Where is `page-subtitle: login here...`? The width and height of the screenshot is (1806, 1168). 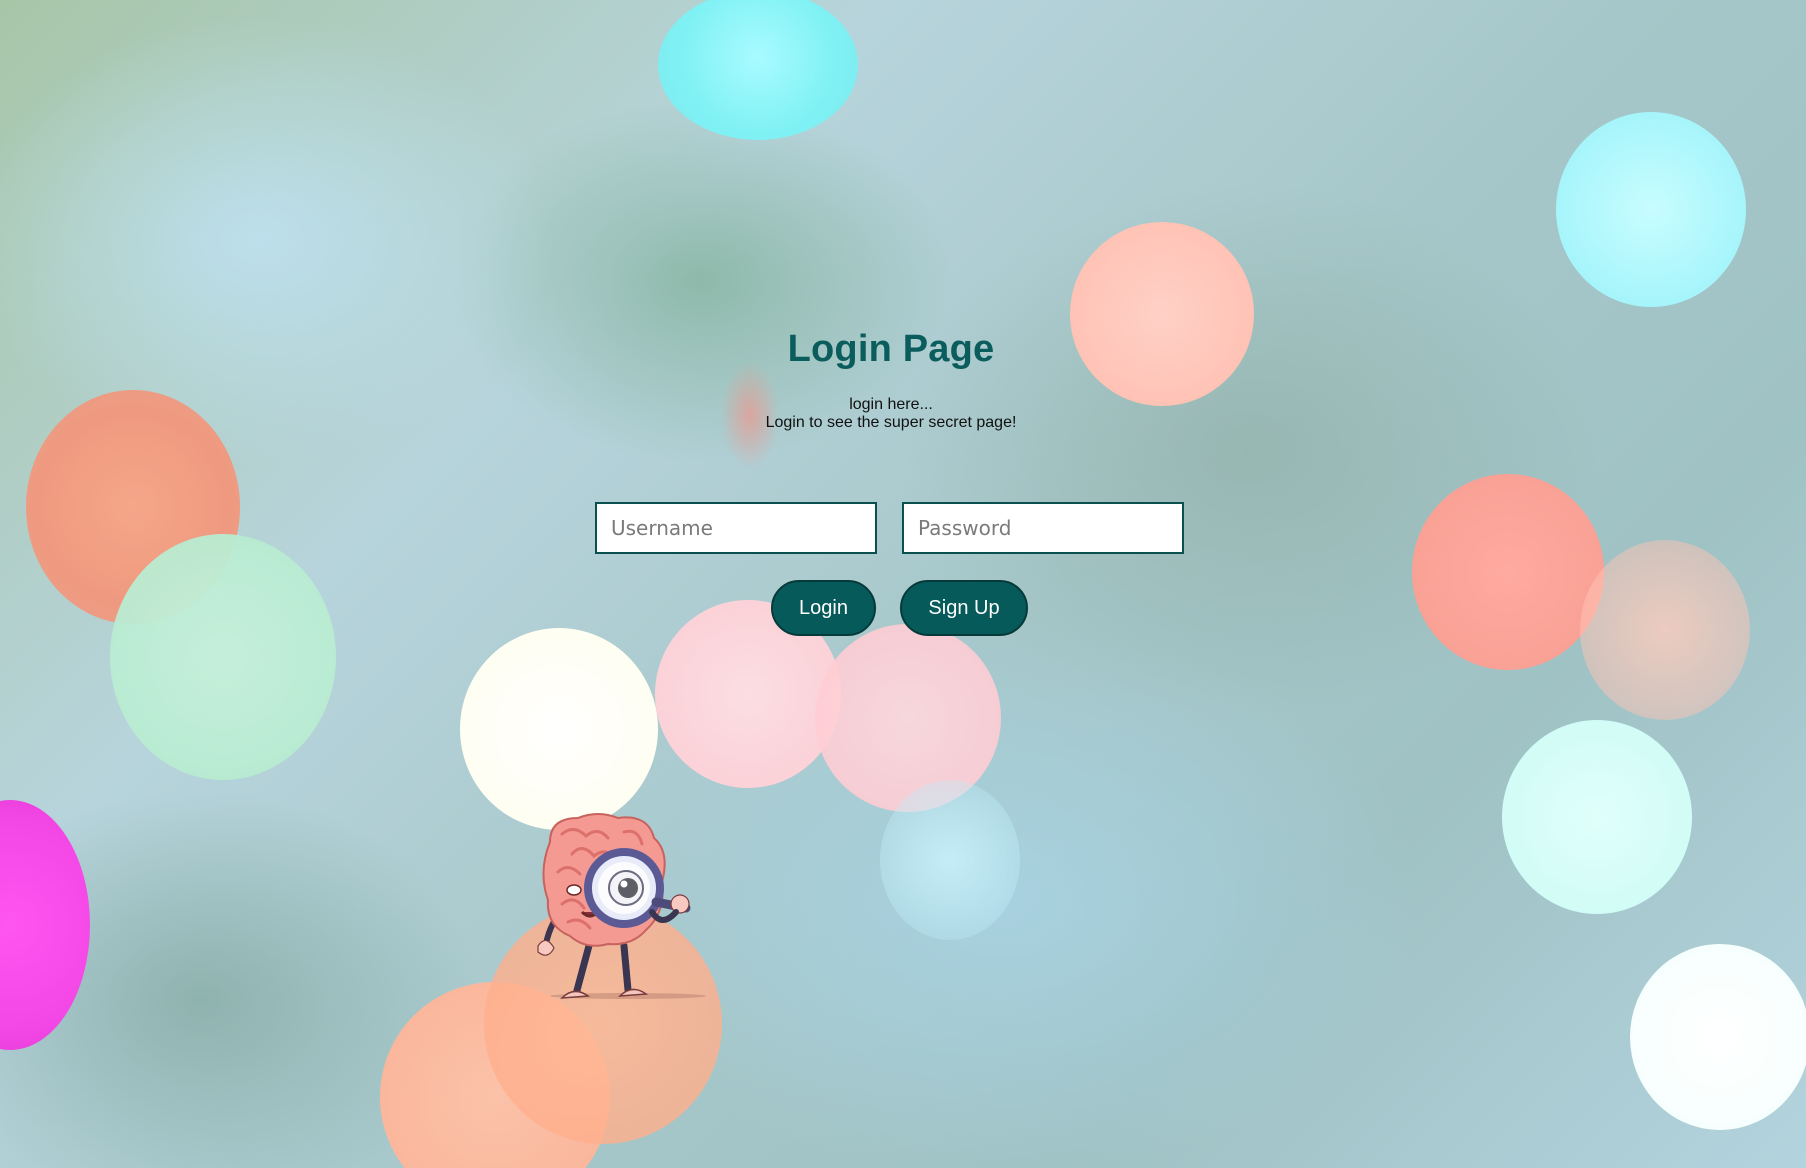
page-subtitle: login here... is located at coordinates (891, 404).